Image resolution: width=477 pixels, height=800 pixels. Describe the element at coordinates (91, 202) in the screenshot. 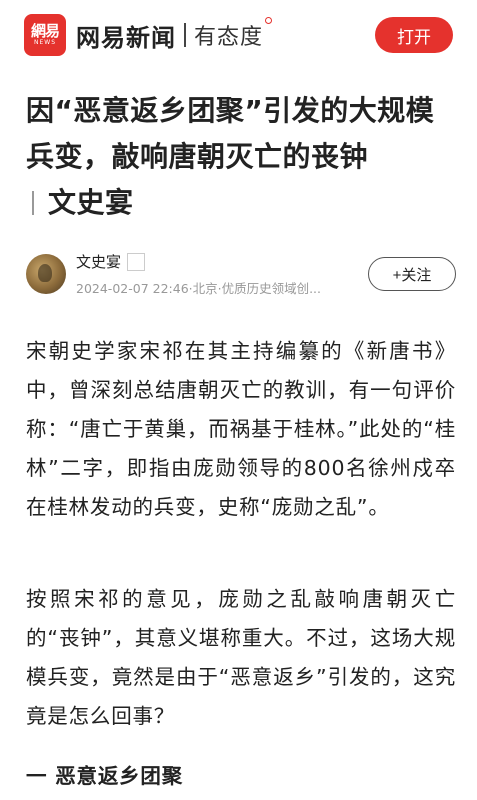

I see `article-column-name: 文史宴` at that location.